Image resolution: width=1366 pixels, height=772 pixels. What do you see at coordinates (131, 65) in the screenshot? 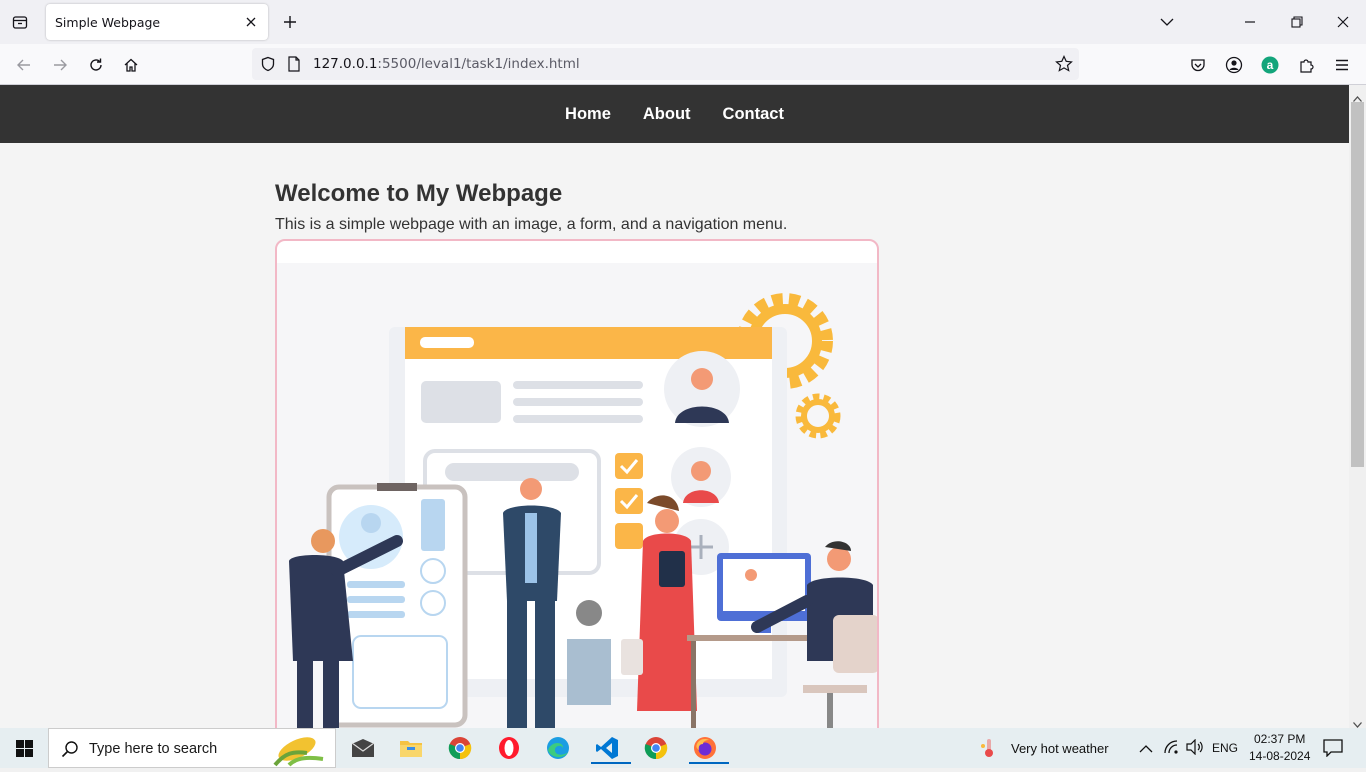
I see `home-icon` at bounding box center [131, 65].